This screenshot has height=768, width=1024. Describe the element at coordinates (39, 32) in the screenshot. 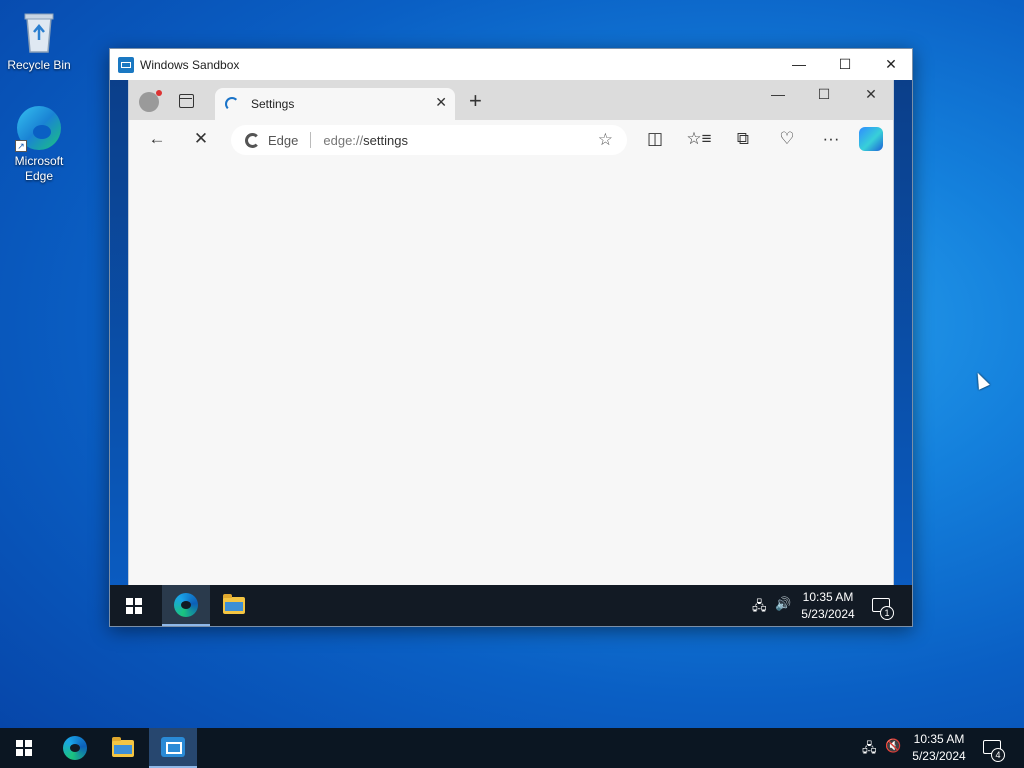

I see `recycle-bin-icon` at that location.